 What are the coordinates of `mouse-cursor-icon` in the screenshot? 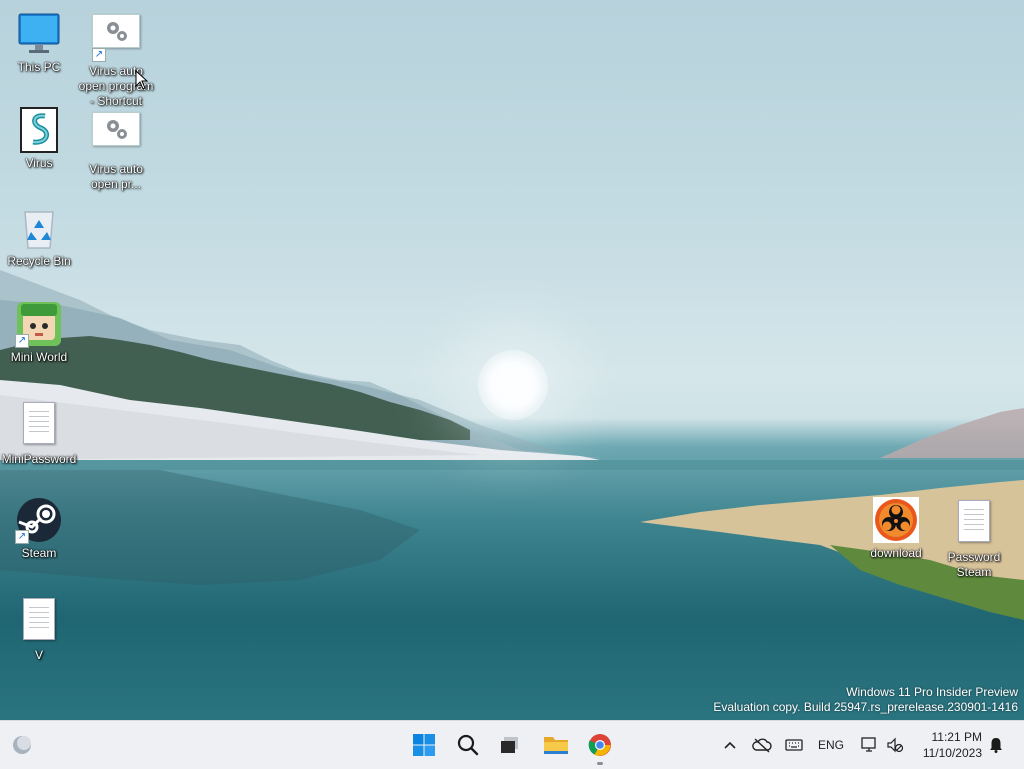 It's located at (142, 82).